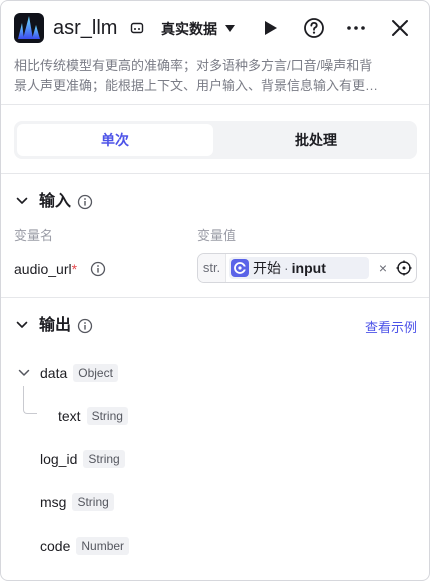  What do you see at coordinates (383, 268) in the screenshot?
I see `clear-icon: ×` at bounding box center [383, 268].